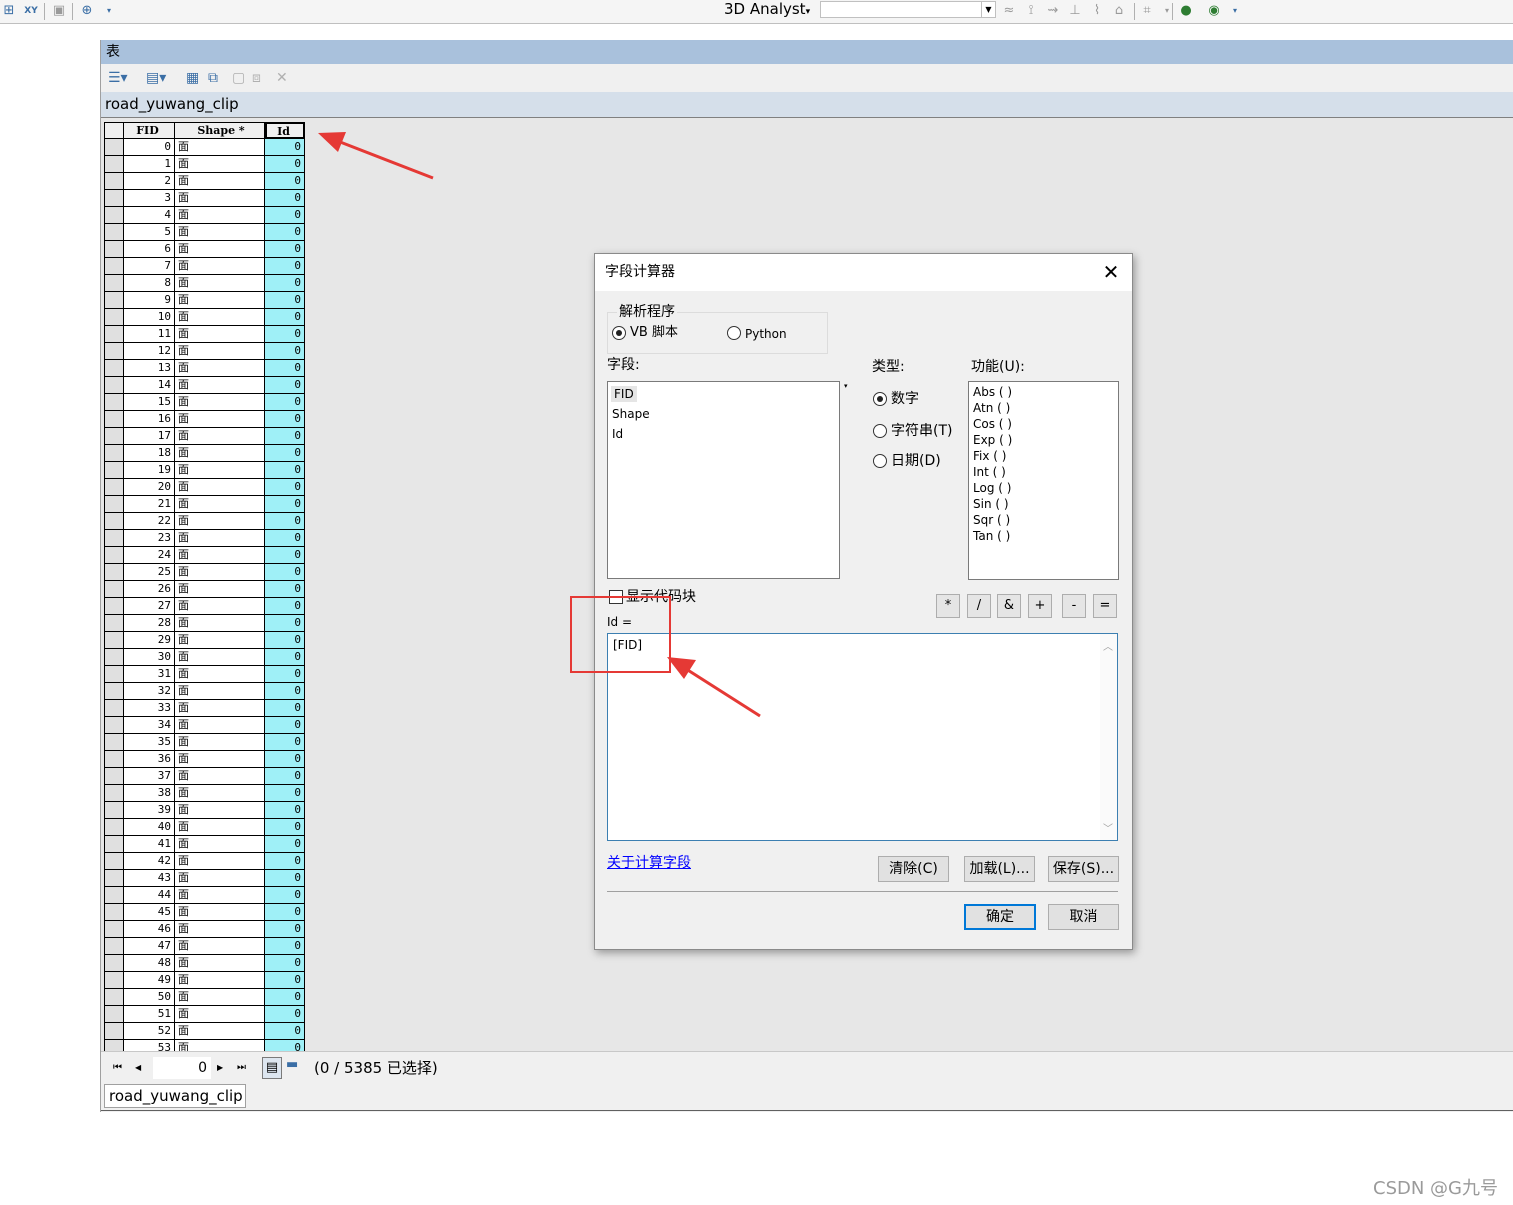  I want to click on column-header-shape: Shape *, so click(220, 130).